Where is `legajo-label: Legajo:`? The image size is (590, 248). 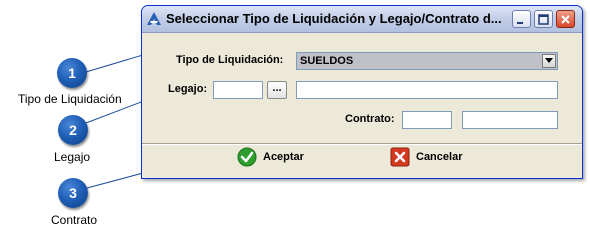 legajo-label: Legajo: is located at coordinates (188, 89).